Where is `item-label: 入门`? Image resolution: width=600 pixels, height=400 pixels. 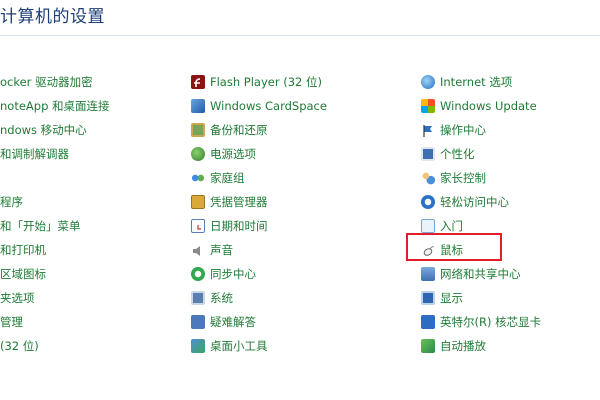 item-label: 入门 is located at coordinates (451, 226).